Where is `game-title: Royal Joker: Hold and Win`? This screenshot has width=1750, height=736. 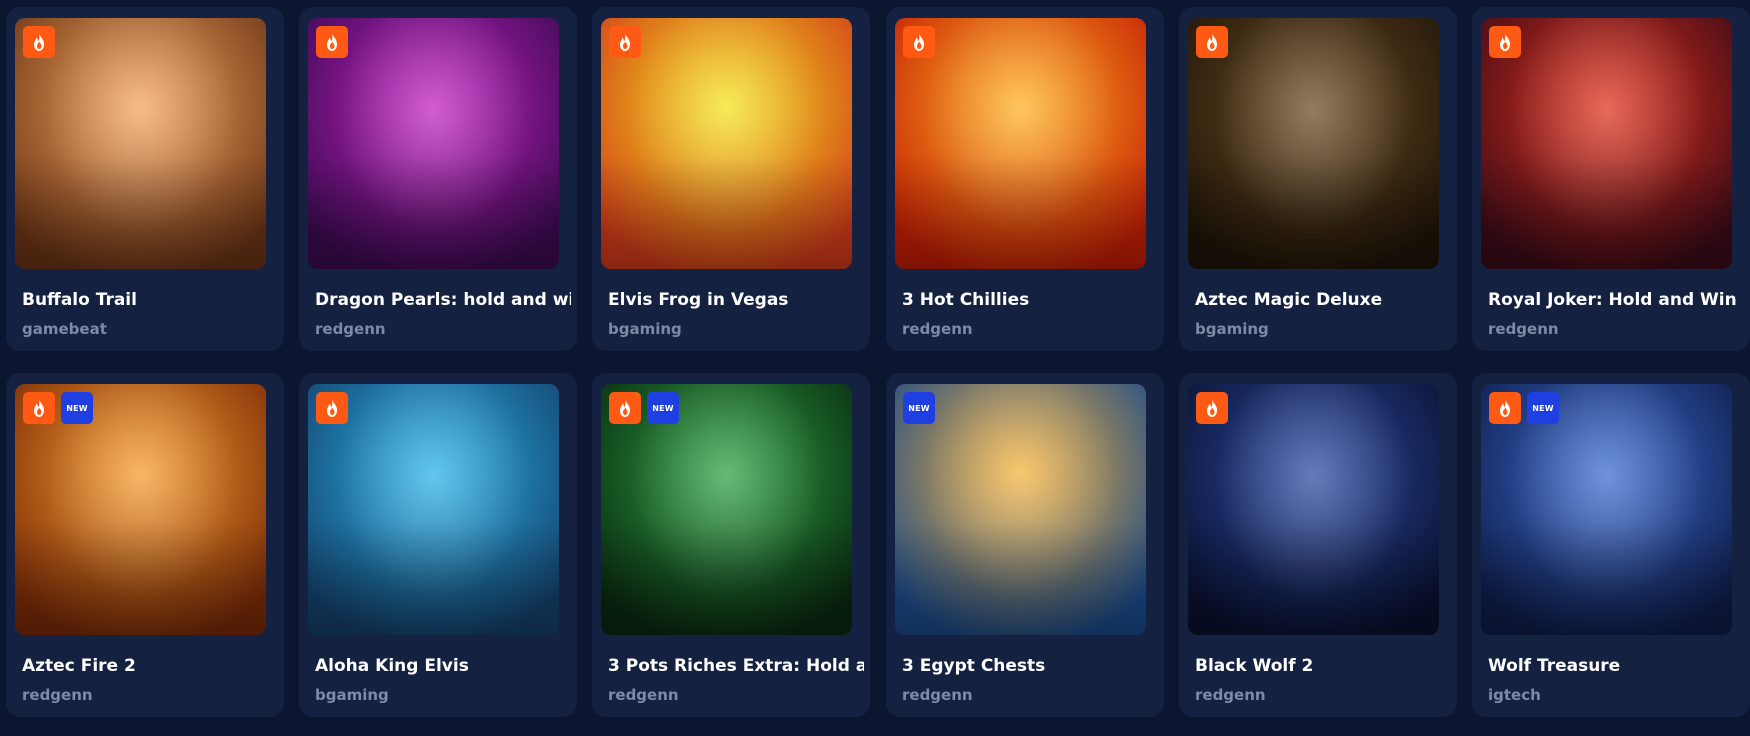 game-title: Royal Joker: Hold and Win is located at coordinates (1616, 300).